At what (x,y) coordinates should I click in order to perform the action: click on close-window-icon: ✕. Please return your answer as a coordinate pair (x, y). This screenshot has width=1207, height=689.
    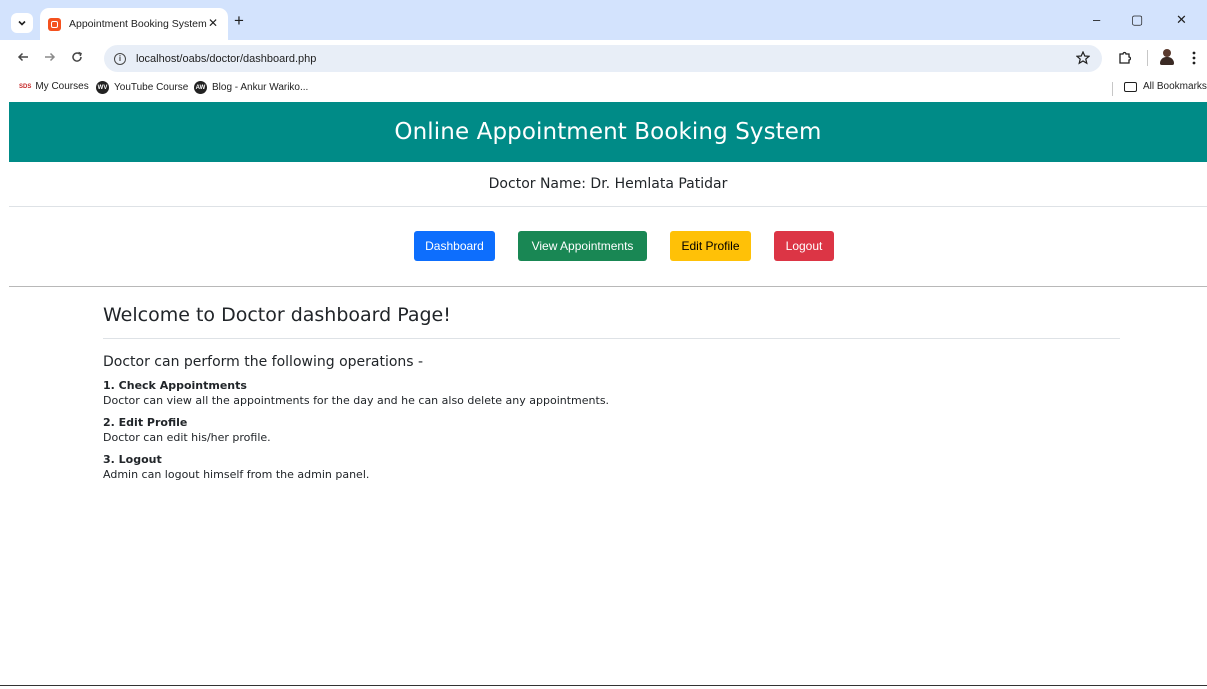
    Looking at the image, I should click on (1181, 20).